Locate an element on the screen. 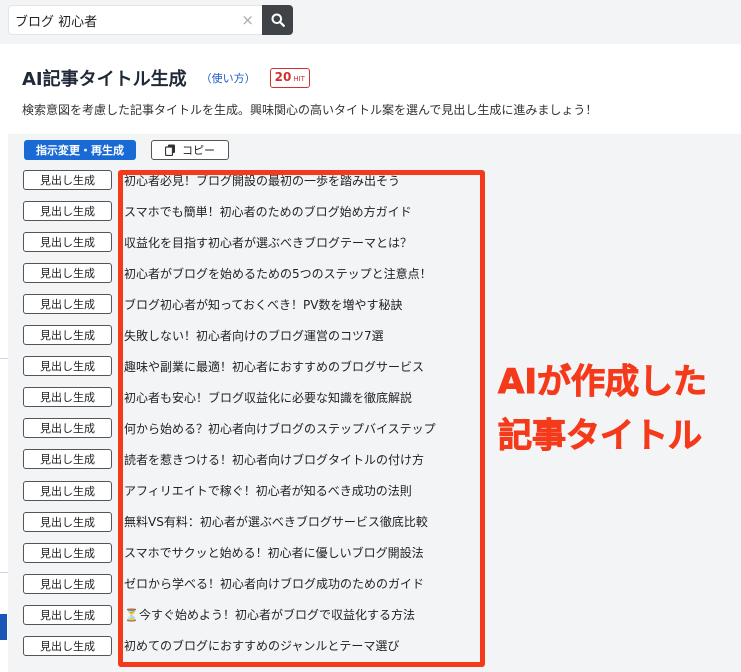 The width and height of the screenshot is (741, 672). regenerate-button: 指示変更・再生成 is located at coordinates (80, 150).